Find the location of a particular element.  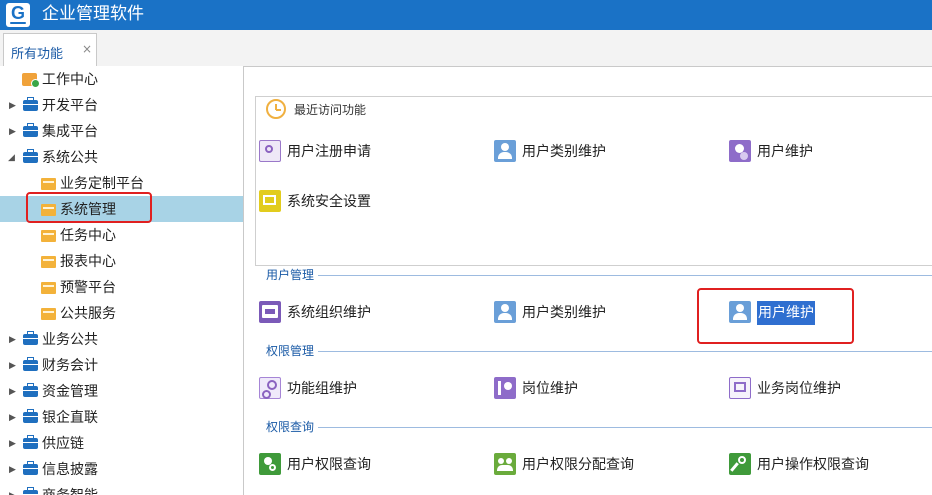

sidebar-item-work-center: 工作中心 is located at coordinates (120, 80).